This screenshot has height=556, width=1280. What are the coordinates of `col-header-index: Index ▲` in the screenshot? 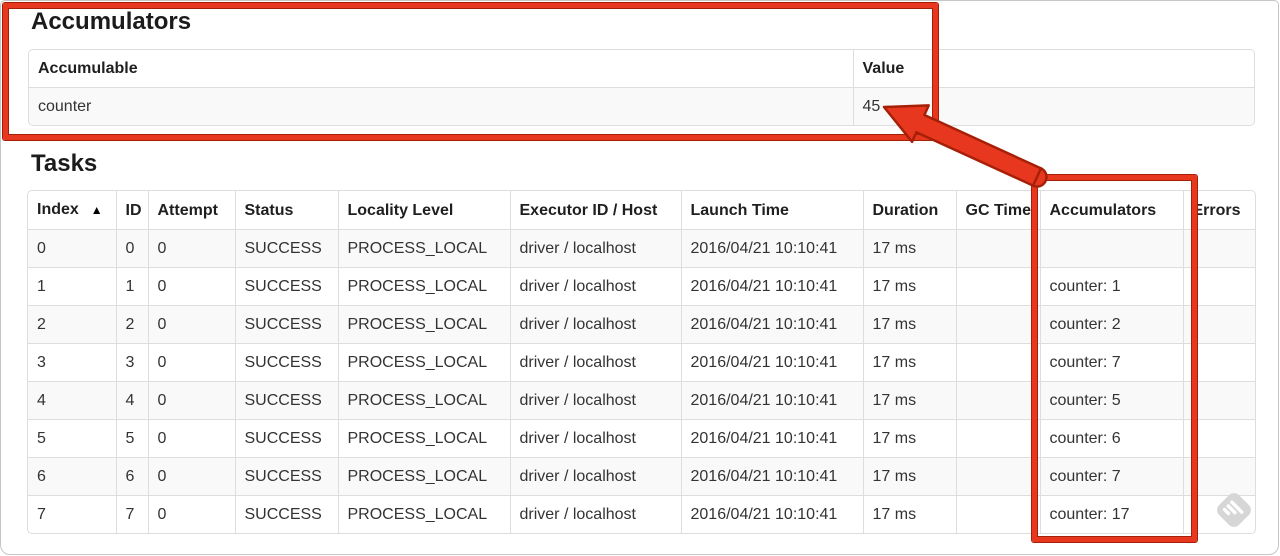 It's located at (72, 210).